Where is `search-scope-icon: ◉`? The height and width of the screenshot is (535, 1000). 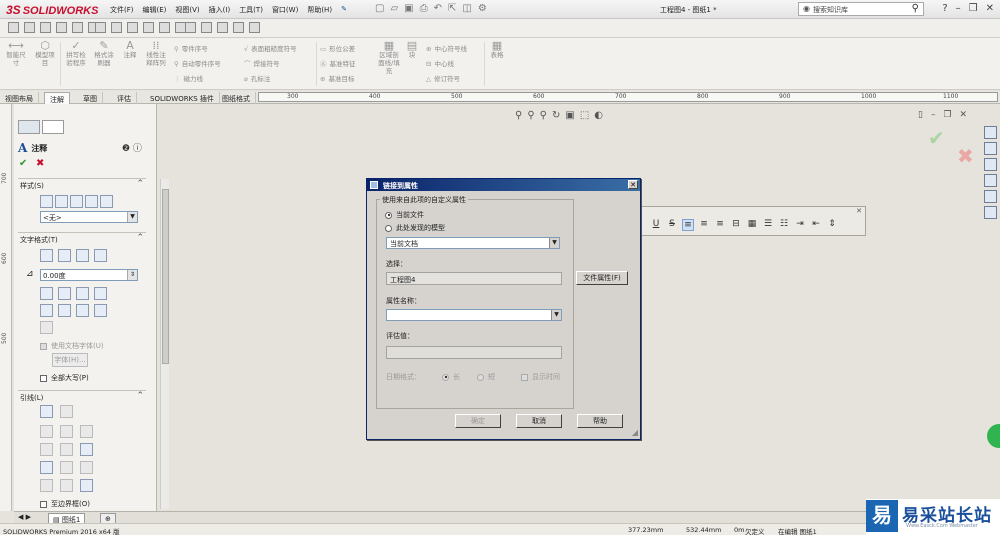 search-scope-icon: ◉ is located at coordinates (806, 8).